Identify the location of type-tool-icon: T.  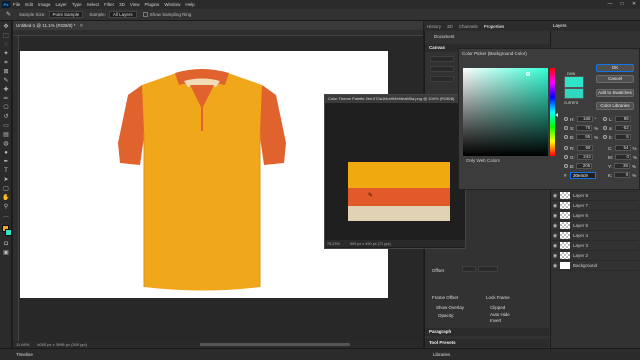
(6, 171).